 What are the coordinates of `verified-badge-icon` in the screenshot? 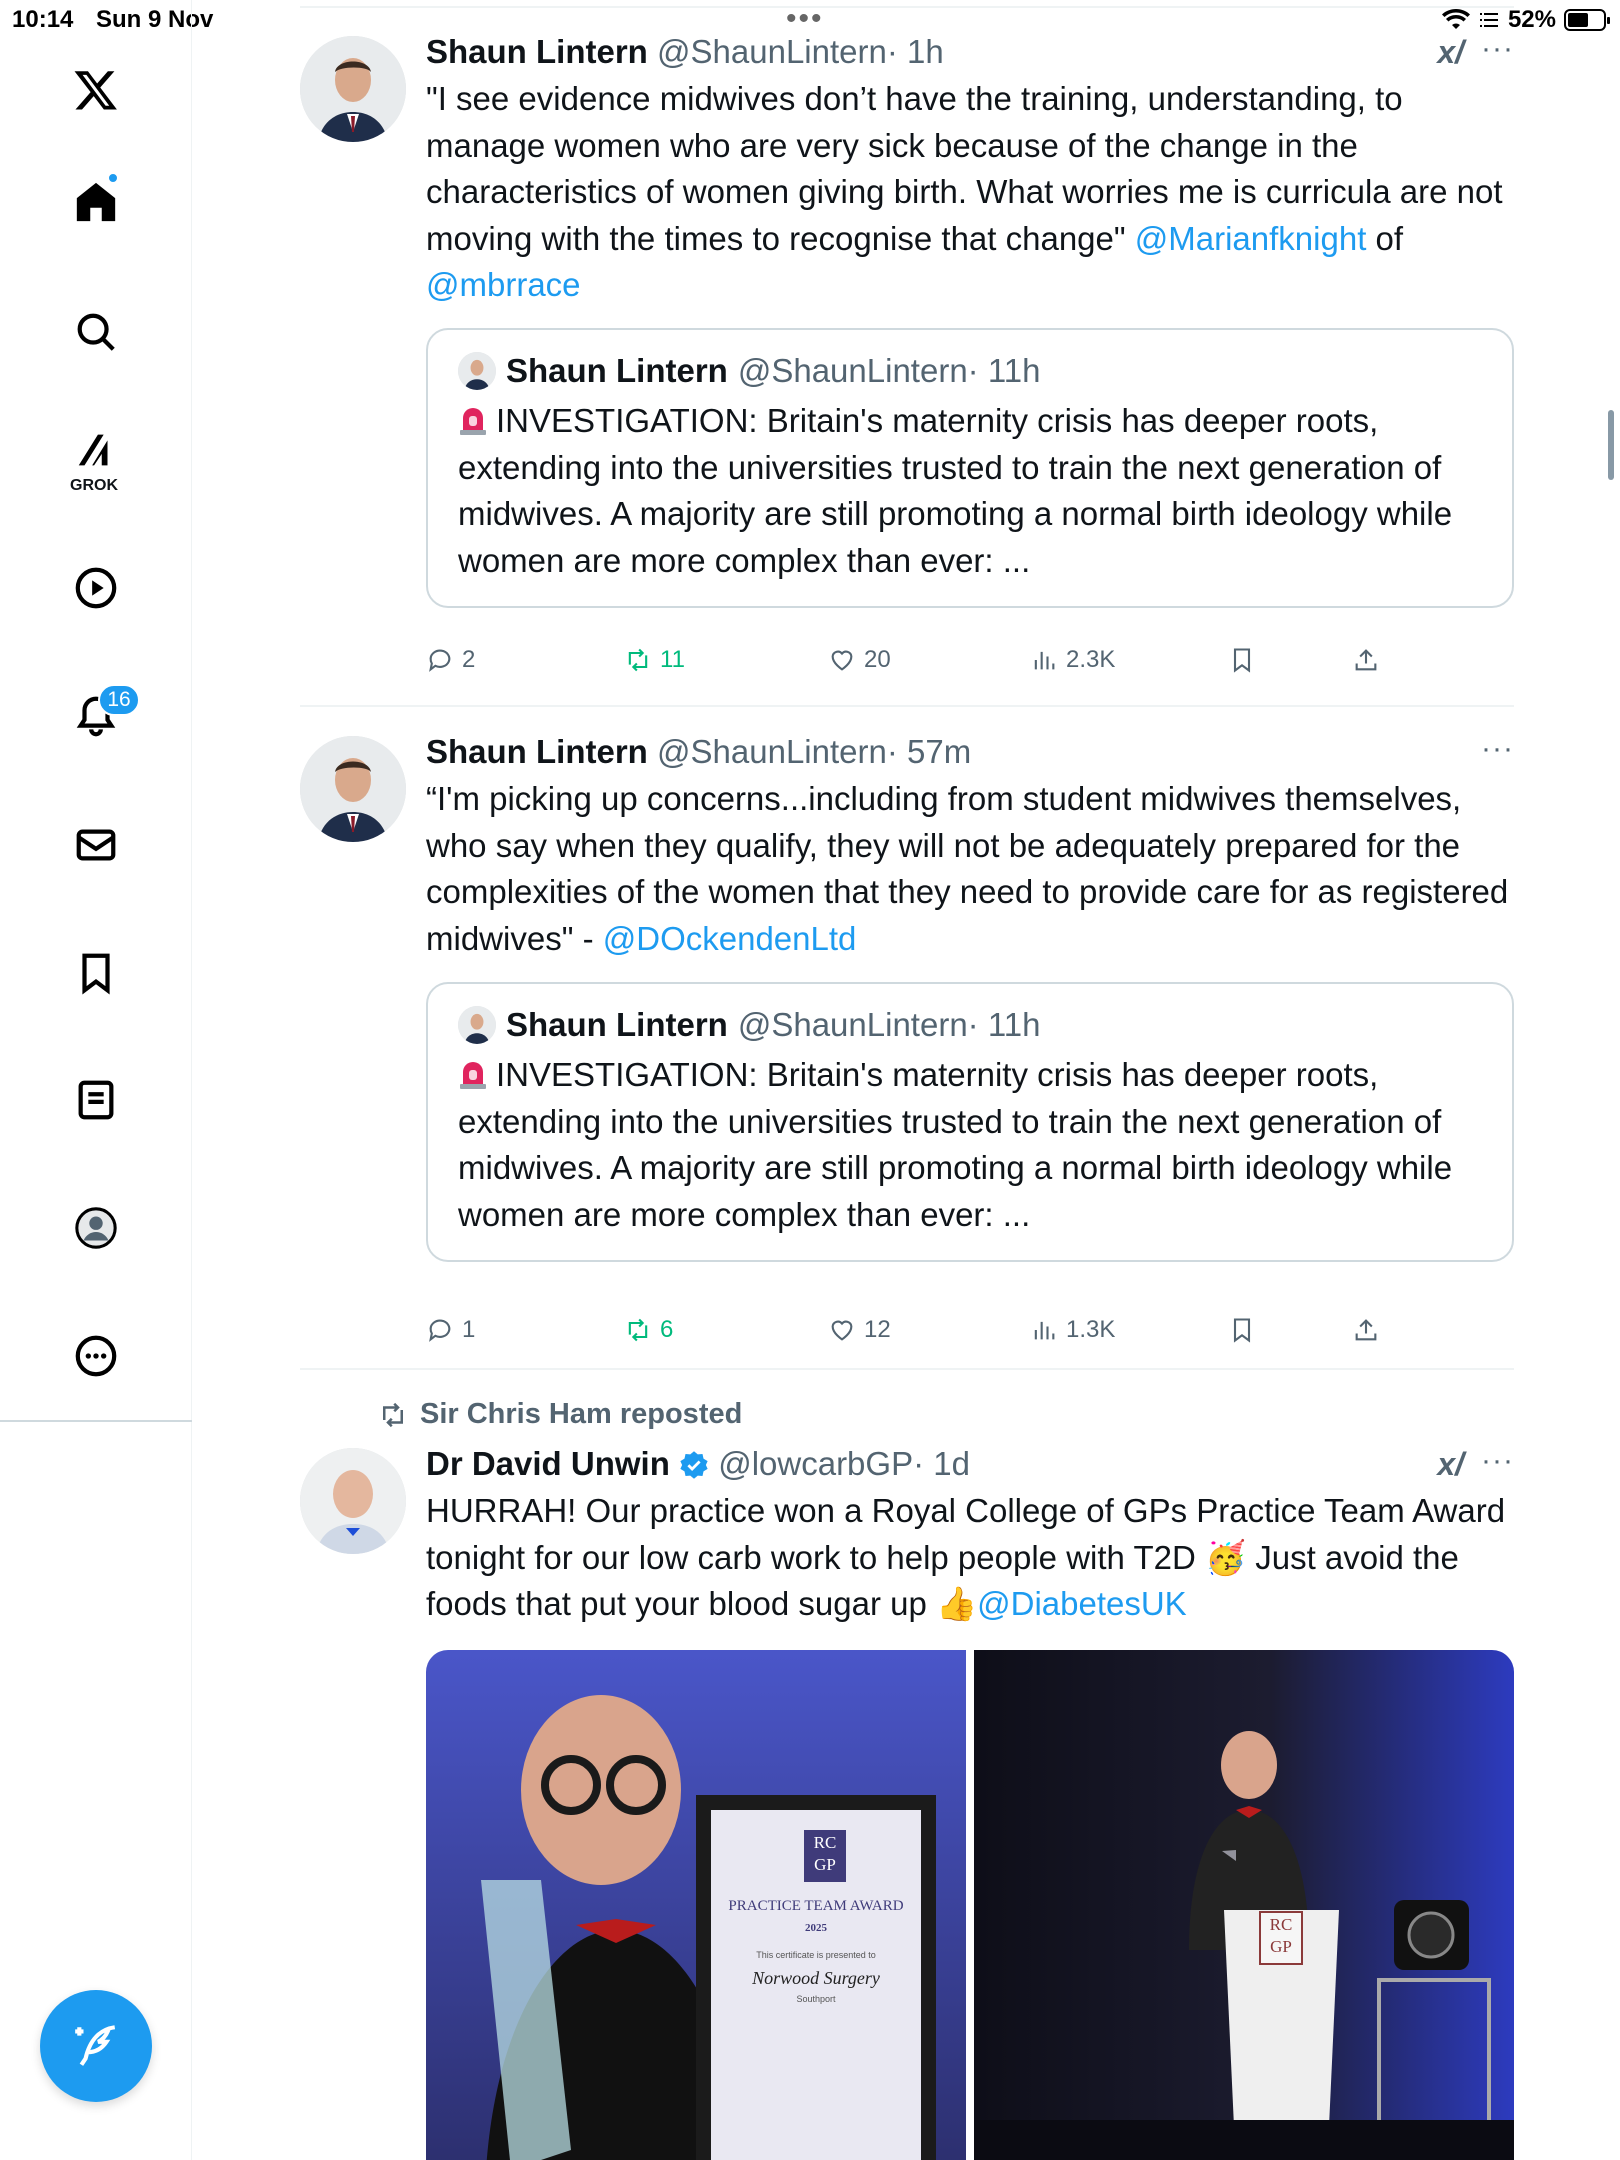 It's located at (694, 1465).